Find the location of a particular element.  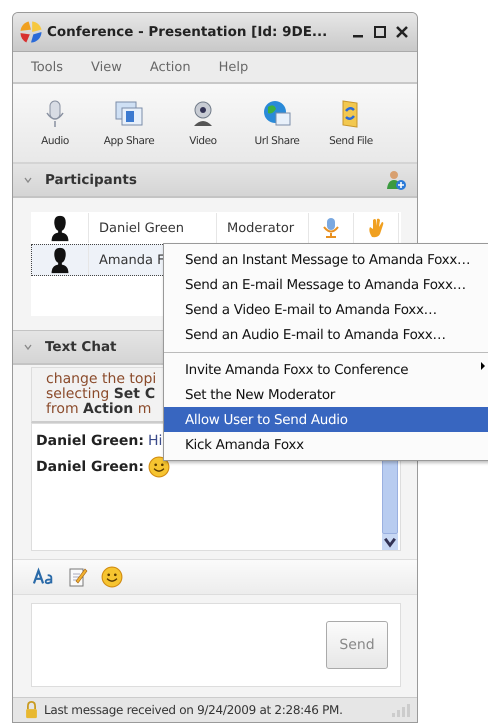

context-menu-item: Allow User to Send Audio is located at coordinates (326, 419).